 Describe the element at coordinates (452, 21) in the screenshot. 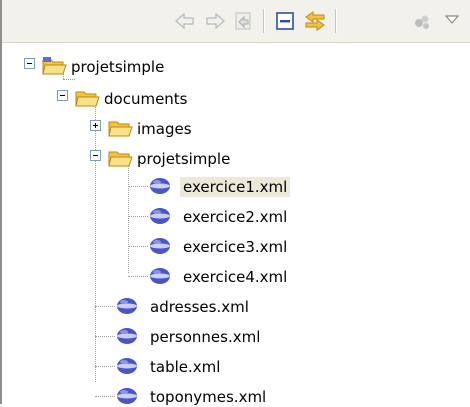

I see `view-menu-dropdown-icon` at that location.